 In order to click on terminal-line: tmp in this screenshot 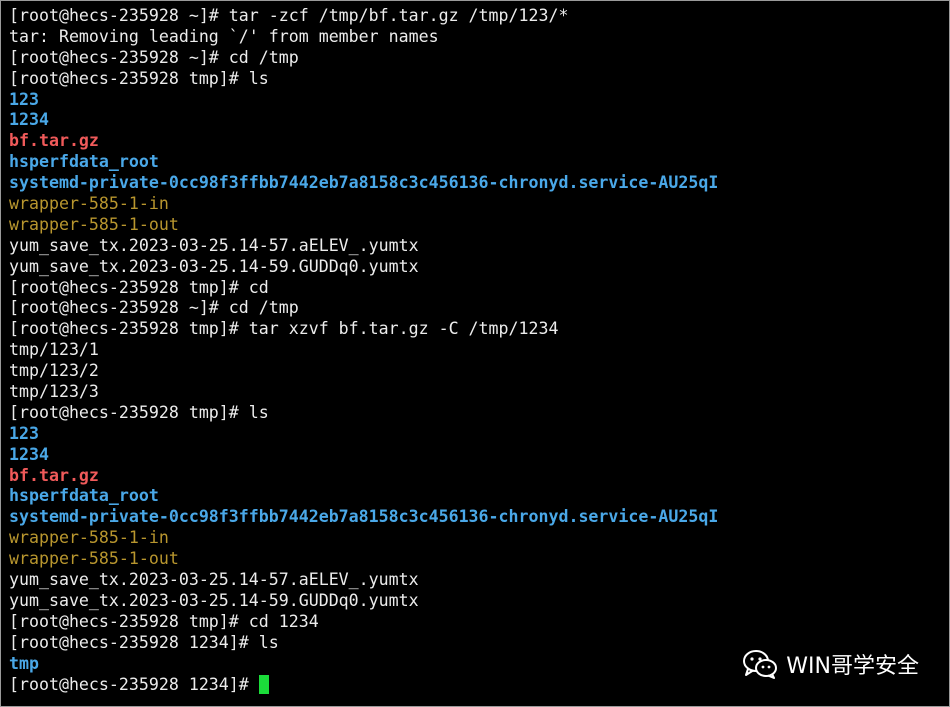, I will do `click(24, 663)`.